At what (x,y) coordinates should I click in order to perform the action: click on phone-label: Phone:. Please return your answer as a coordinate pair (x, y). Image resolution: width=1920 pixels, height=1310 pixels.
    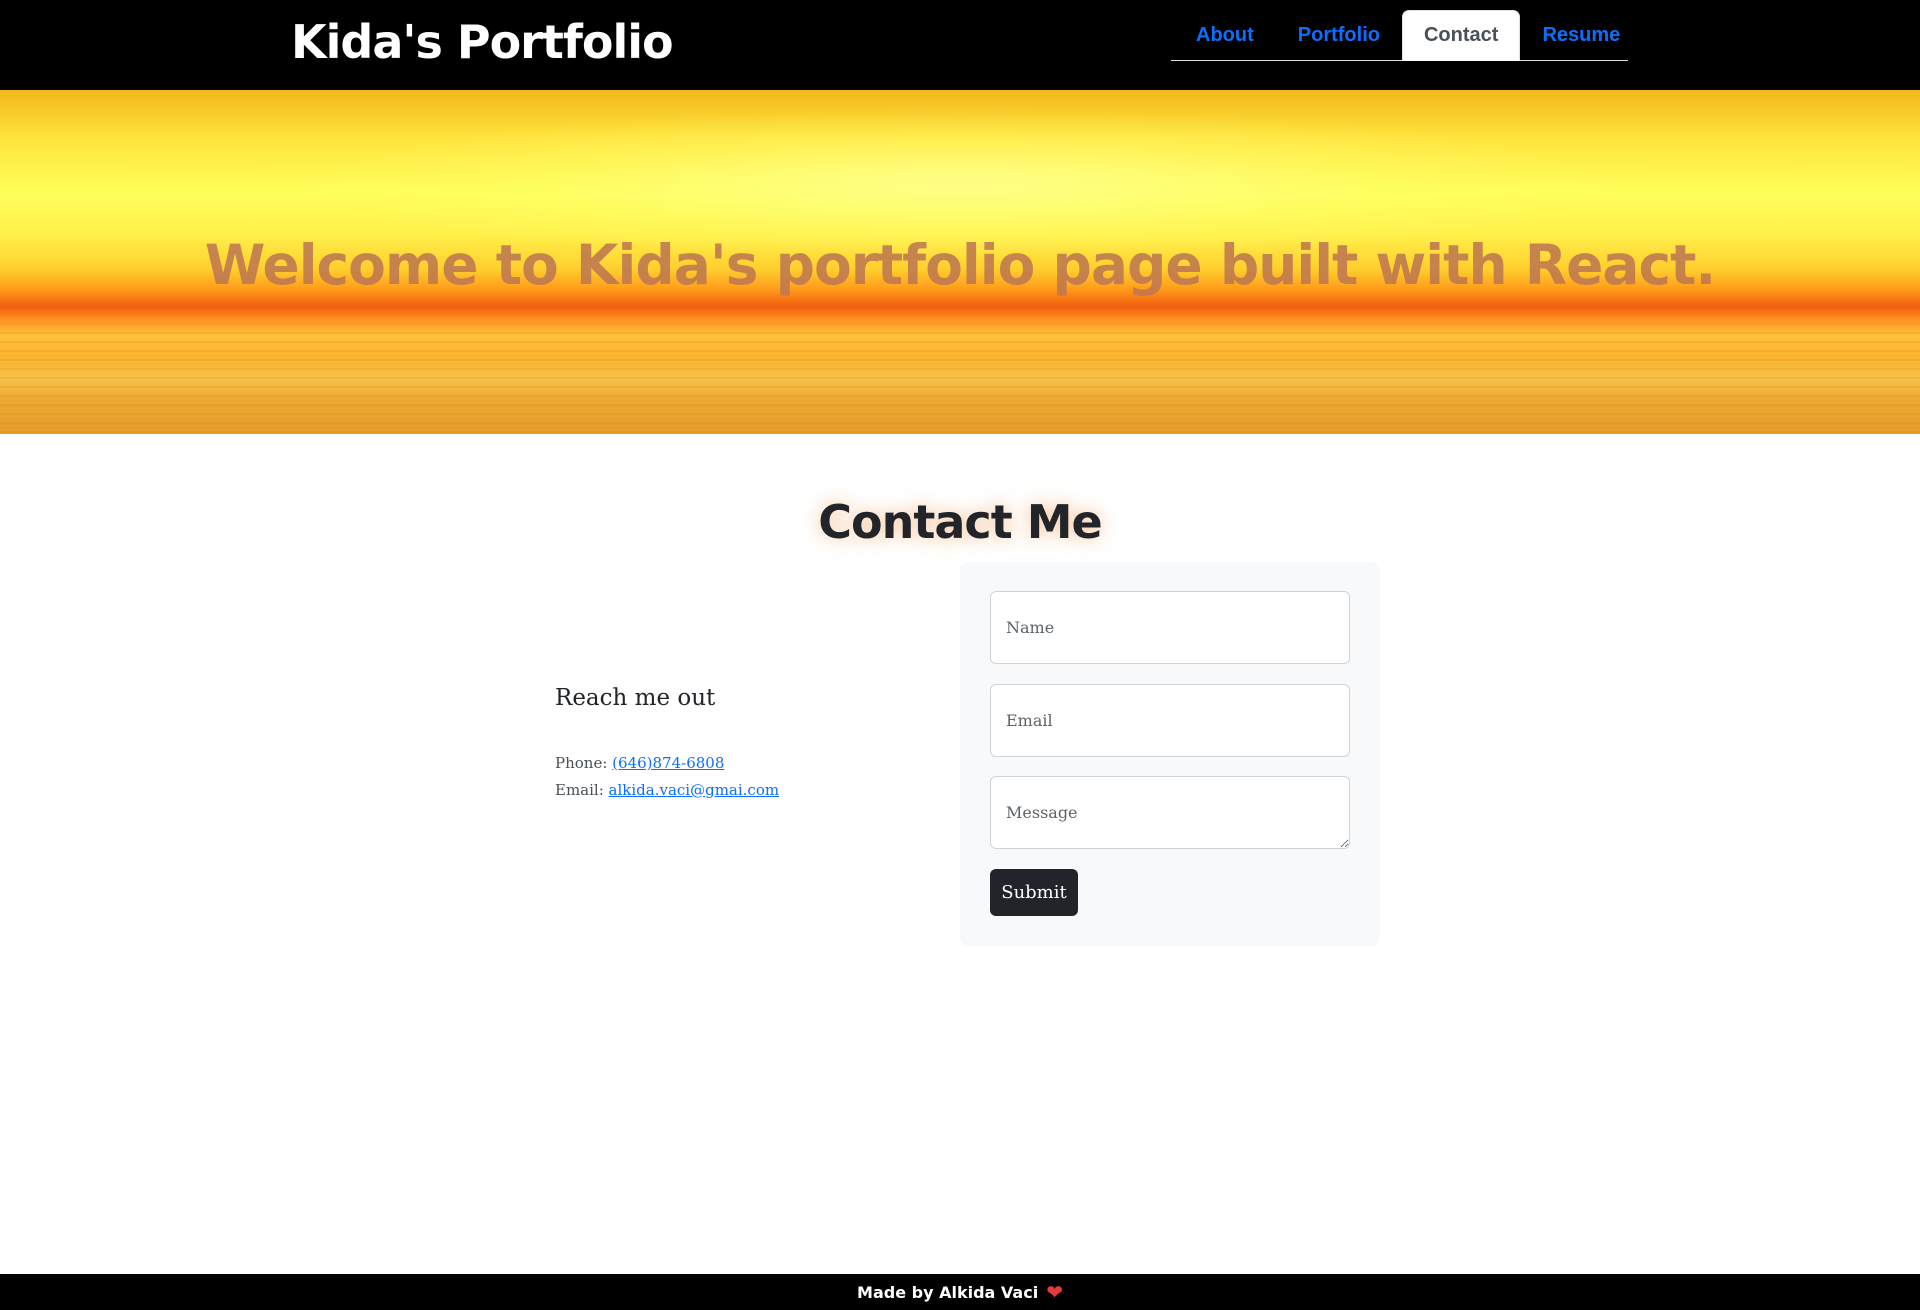
    Looking at the image, I should click on (581, 763).